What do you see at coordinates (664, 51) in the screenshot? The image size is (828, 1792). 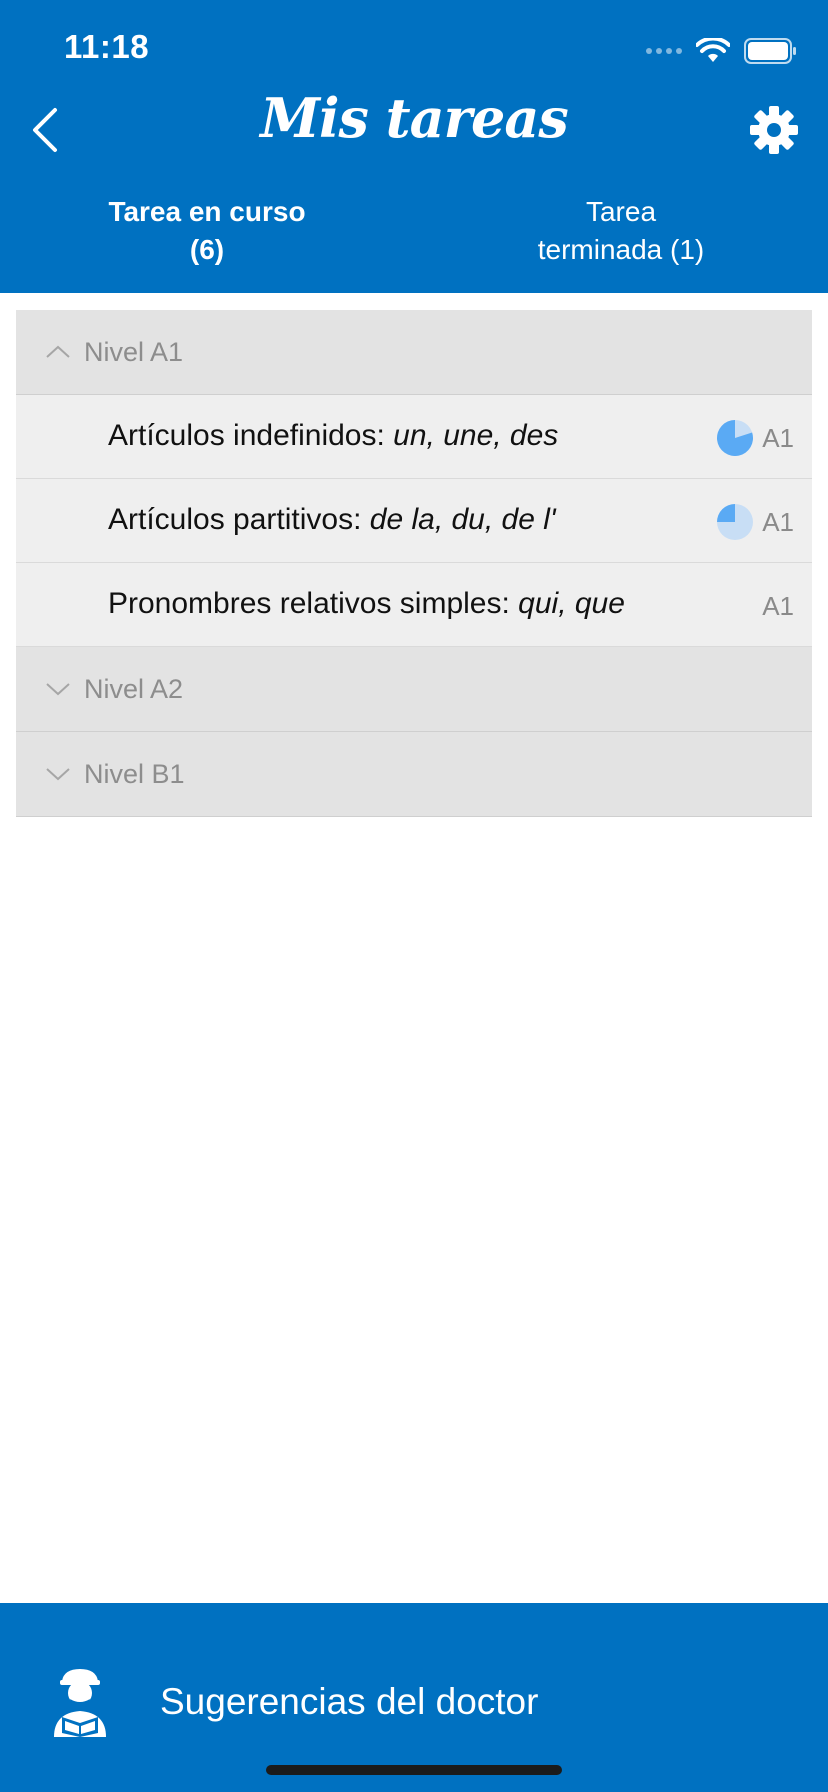 I see `signal-icon` at bounding box center [664, 51].